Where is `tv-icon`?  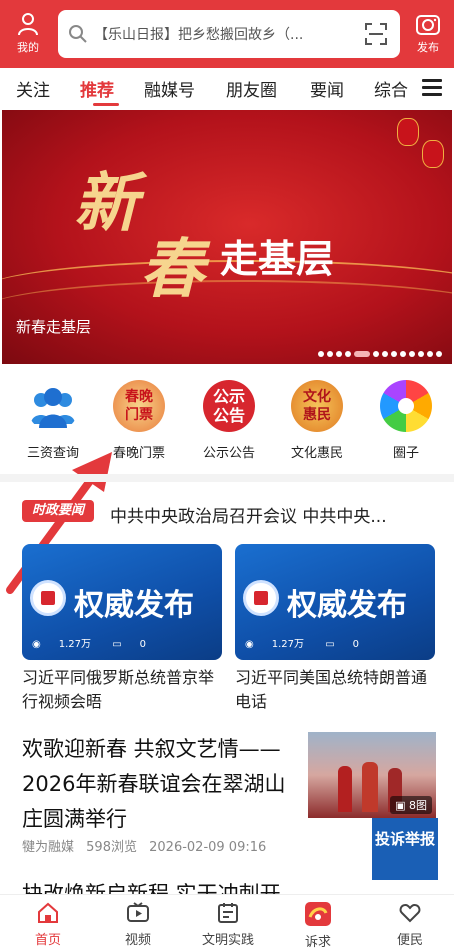 tv-icon is located at coordinates (138, 912).